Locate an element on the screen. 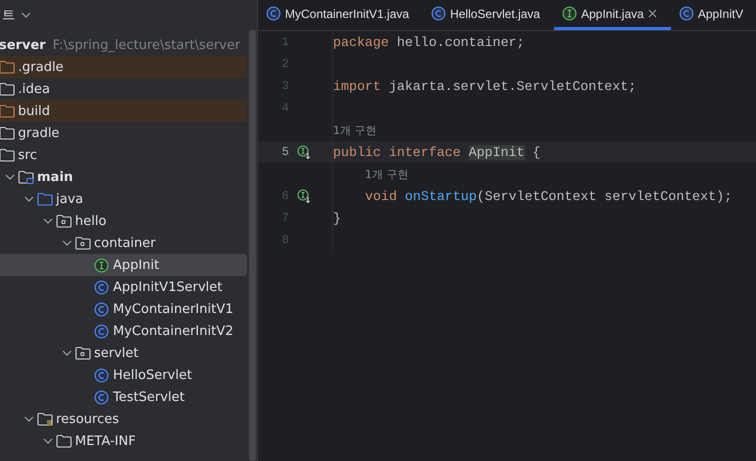 The width and height of the screenshot is (756, 461). tree-item-label: main is located at coordinates (55, 177).